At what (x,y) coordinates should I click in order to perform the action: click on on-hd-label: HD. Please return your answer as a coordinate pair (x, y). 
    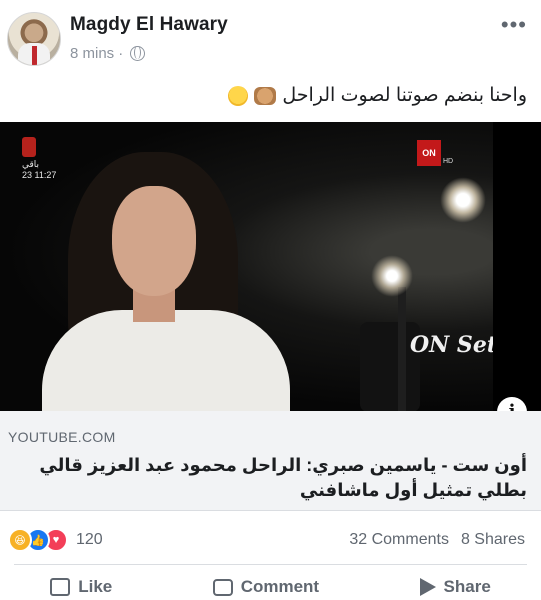
    Looking at the image, I should click on (448, 161).